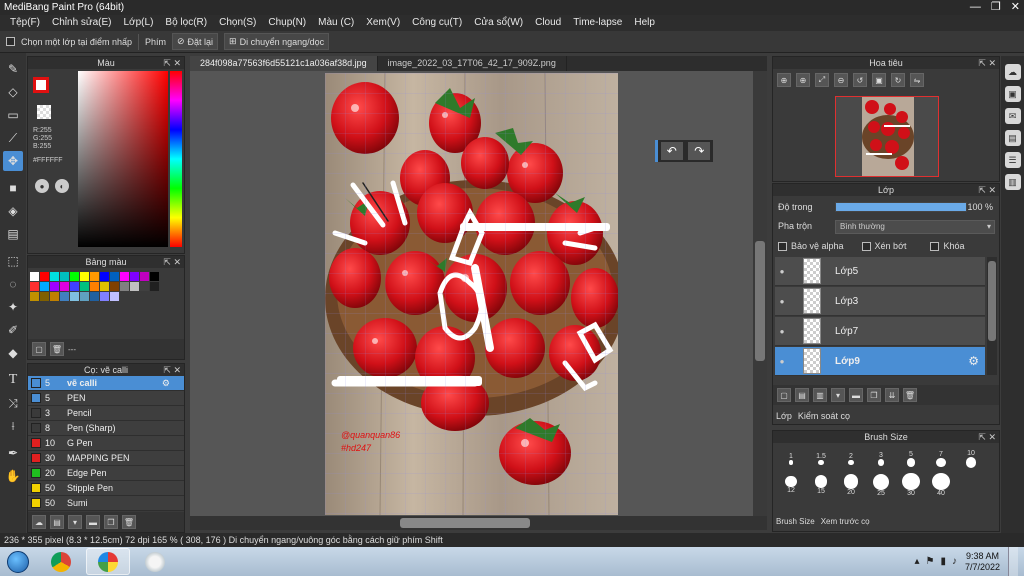  What do you see at coordinates (13, 403) in the screenshot?
I see `operation-tool-icon: ⤨` at bounding box center [13, 403].